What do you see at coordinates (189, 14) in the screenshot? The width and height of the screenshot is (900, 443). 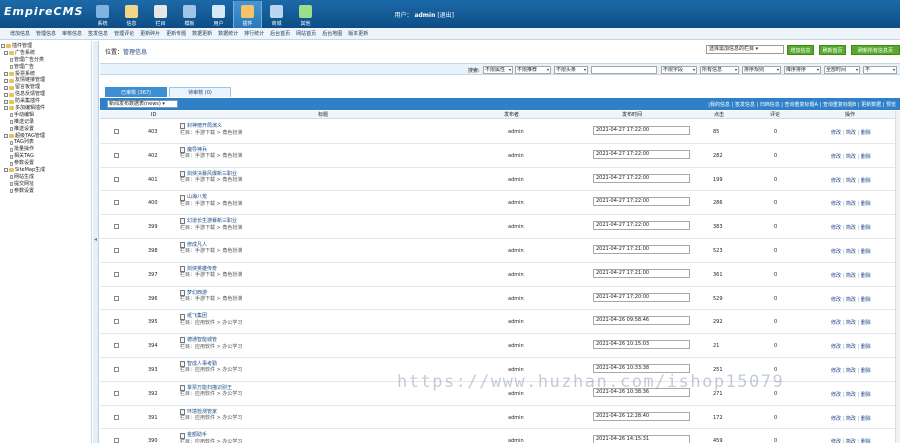 I see `nav-template: 模板` at bounding box center [189, 14].